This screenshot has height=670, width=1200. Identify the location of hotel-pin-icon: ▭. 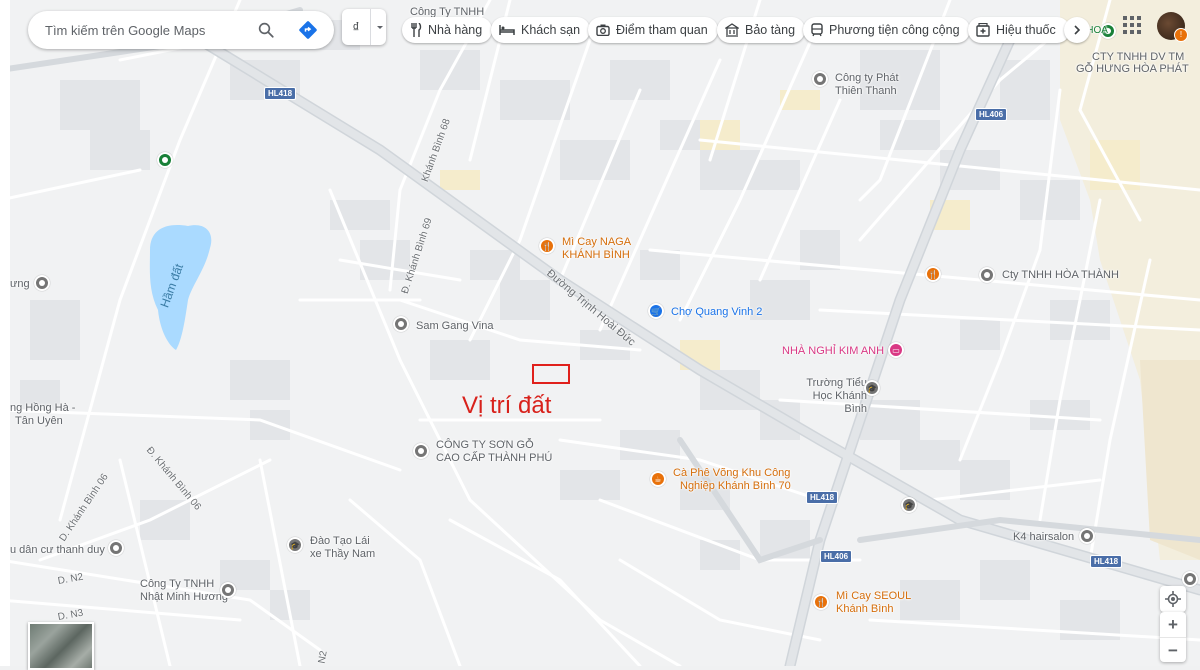
(896, 350).